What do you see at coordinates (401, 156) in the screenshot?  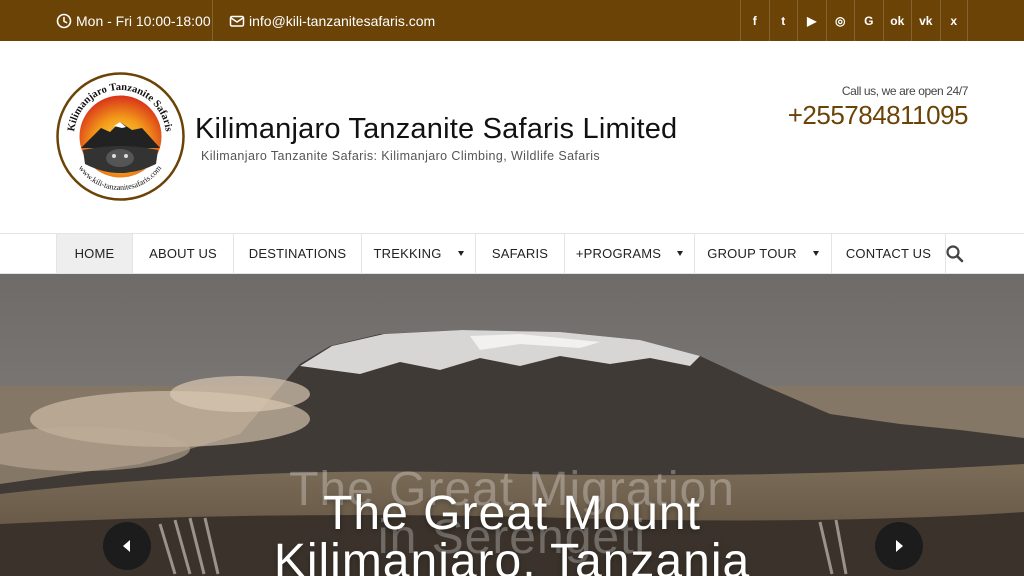 I see `site-tagline: Kilimanjaro Tanzanite Safaris` at bounding box center [401, 156].